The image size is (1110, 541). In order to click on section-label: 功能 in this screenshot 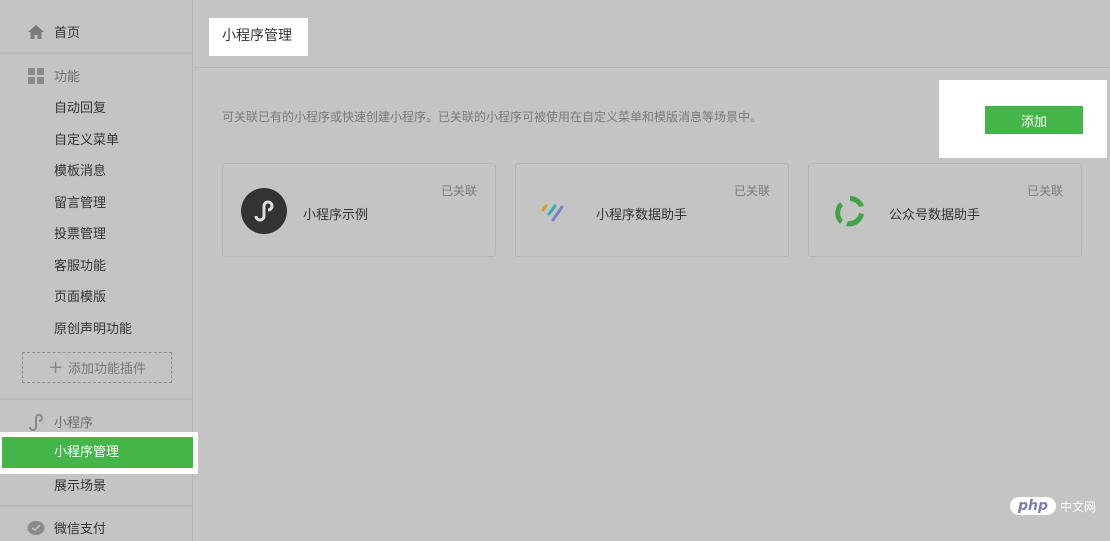, I will do `click(67, 77)`.